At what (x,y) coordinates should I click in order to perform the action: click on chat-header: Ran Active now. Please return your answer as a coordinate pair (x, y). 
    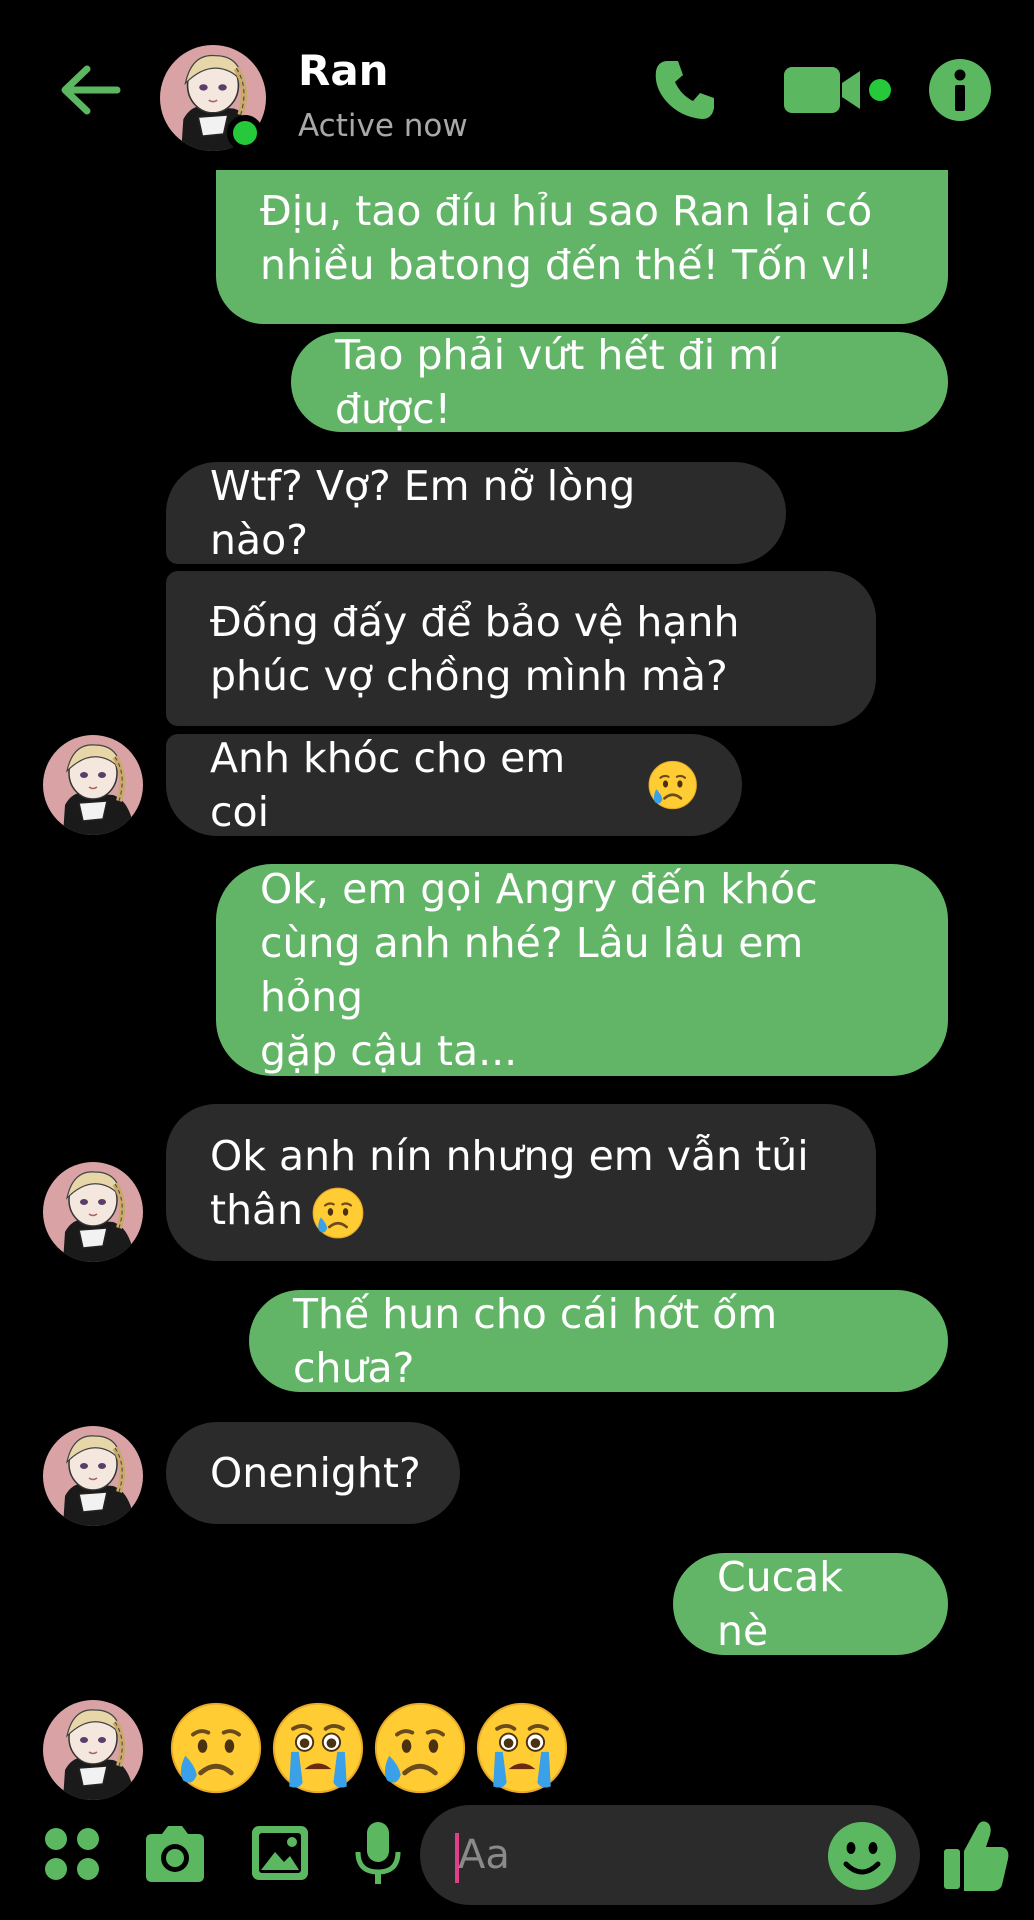
    Looking at the image, I should click on (517, 92).